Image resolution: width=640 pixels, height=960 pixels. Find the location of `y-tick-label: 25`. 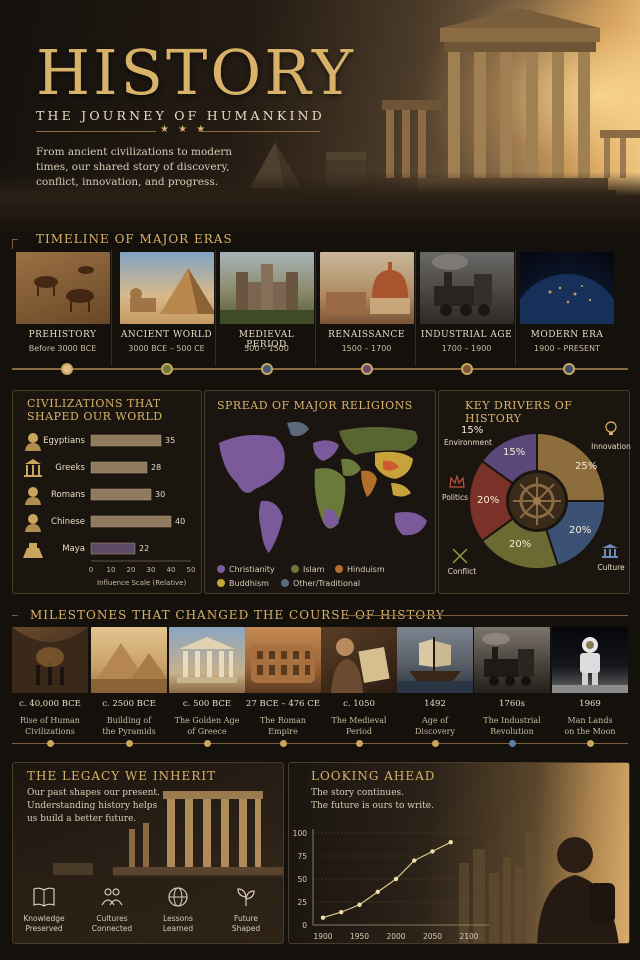

y-tick-label: 25 is located at coordinates (302, 902).